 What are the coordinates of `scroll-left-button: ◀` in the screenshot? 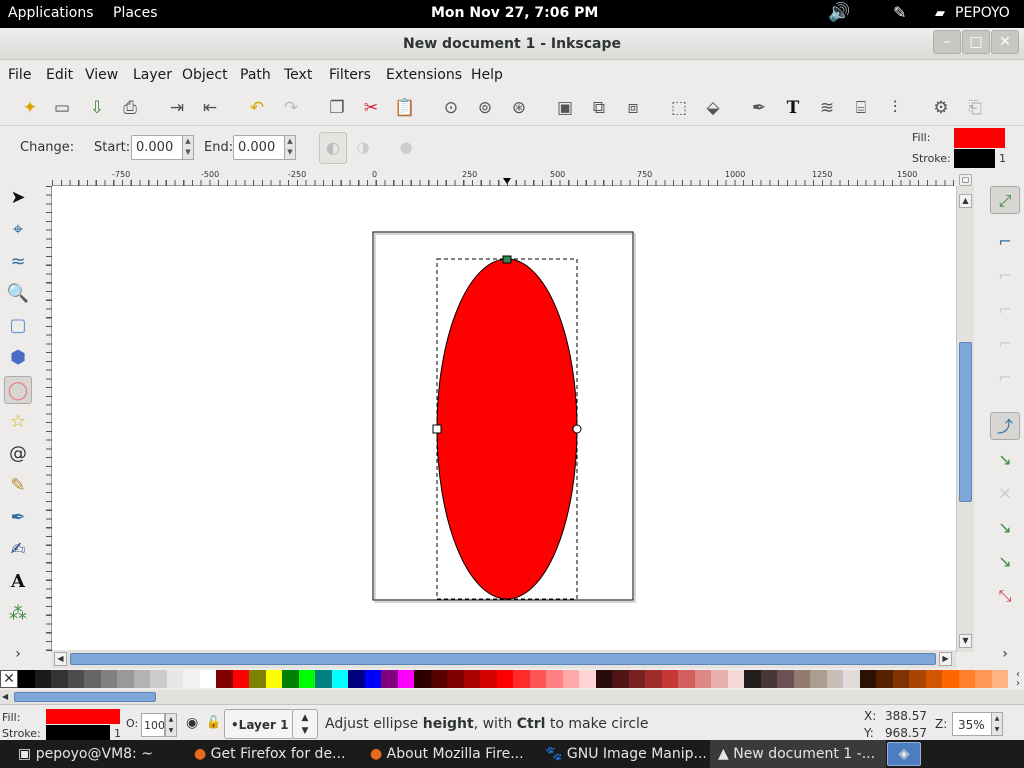 It's located at (60, 659).